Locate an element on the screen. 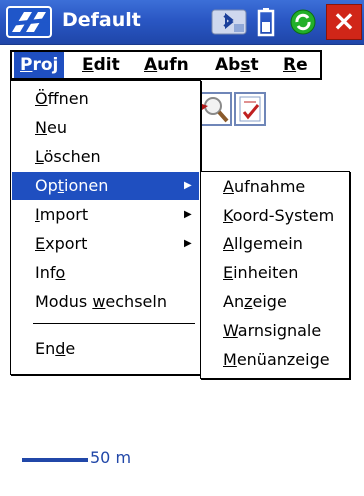 The image size is (364, 496). submenu-item-menueanzeige: Menüanzeige is located at coordinates (276, 360).